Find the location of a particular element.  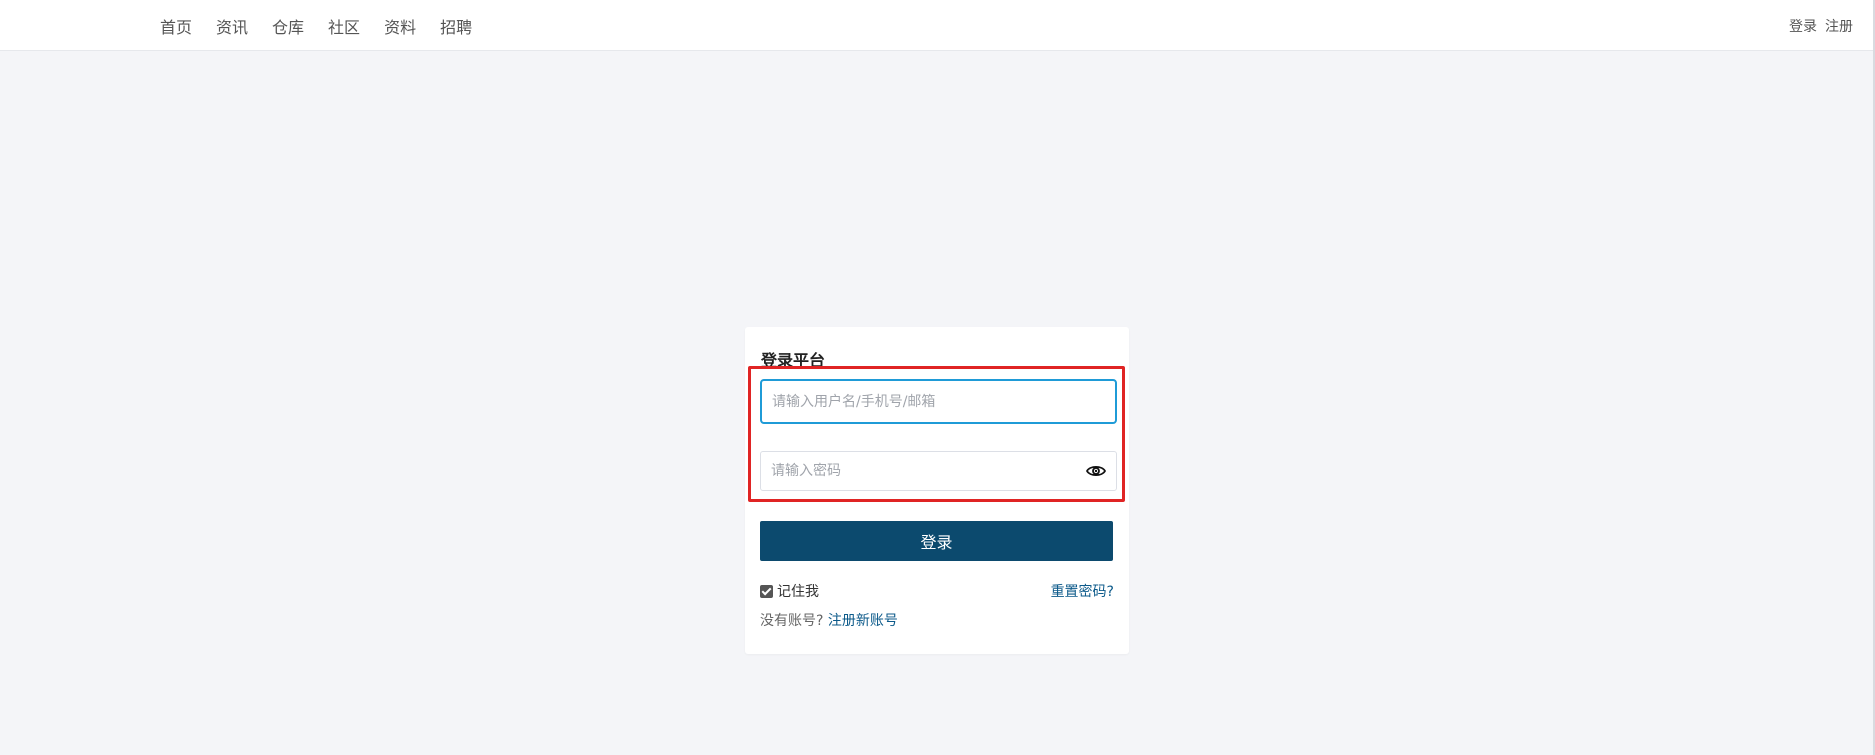

top-navbar: 首页 资讯 仓库 社区 资料 招聘 登录 注册 is located at coordinates (936, 25).